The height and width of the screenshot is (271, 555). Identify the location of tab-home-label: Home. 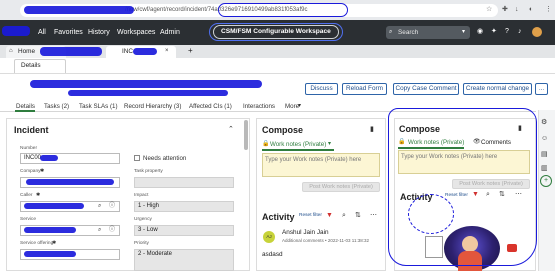
(27, 51).